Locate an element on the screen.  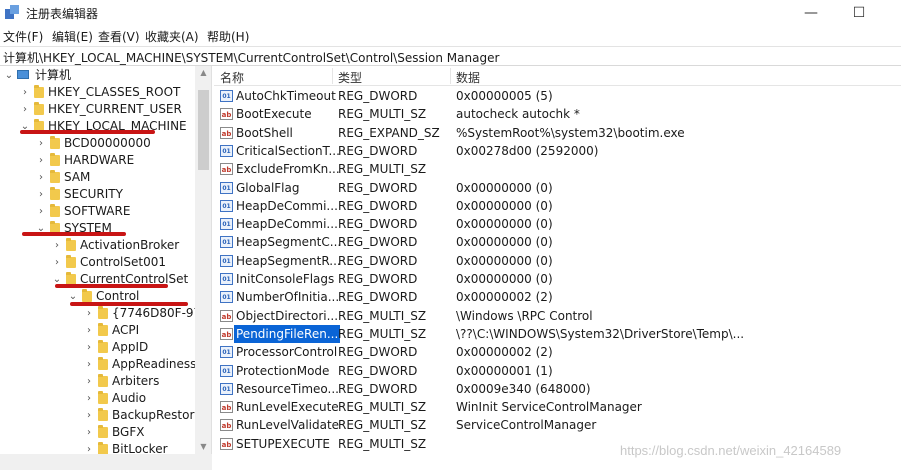
value-data: WinInit ServiceControlManager is located at coordinates (549, 407).